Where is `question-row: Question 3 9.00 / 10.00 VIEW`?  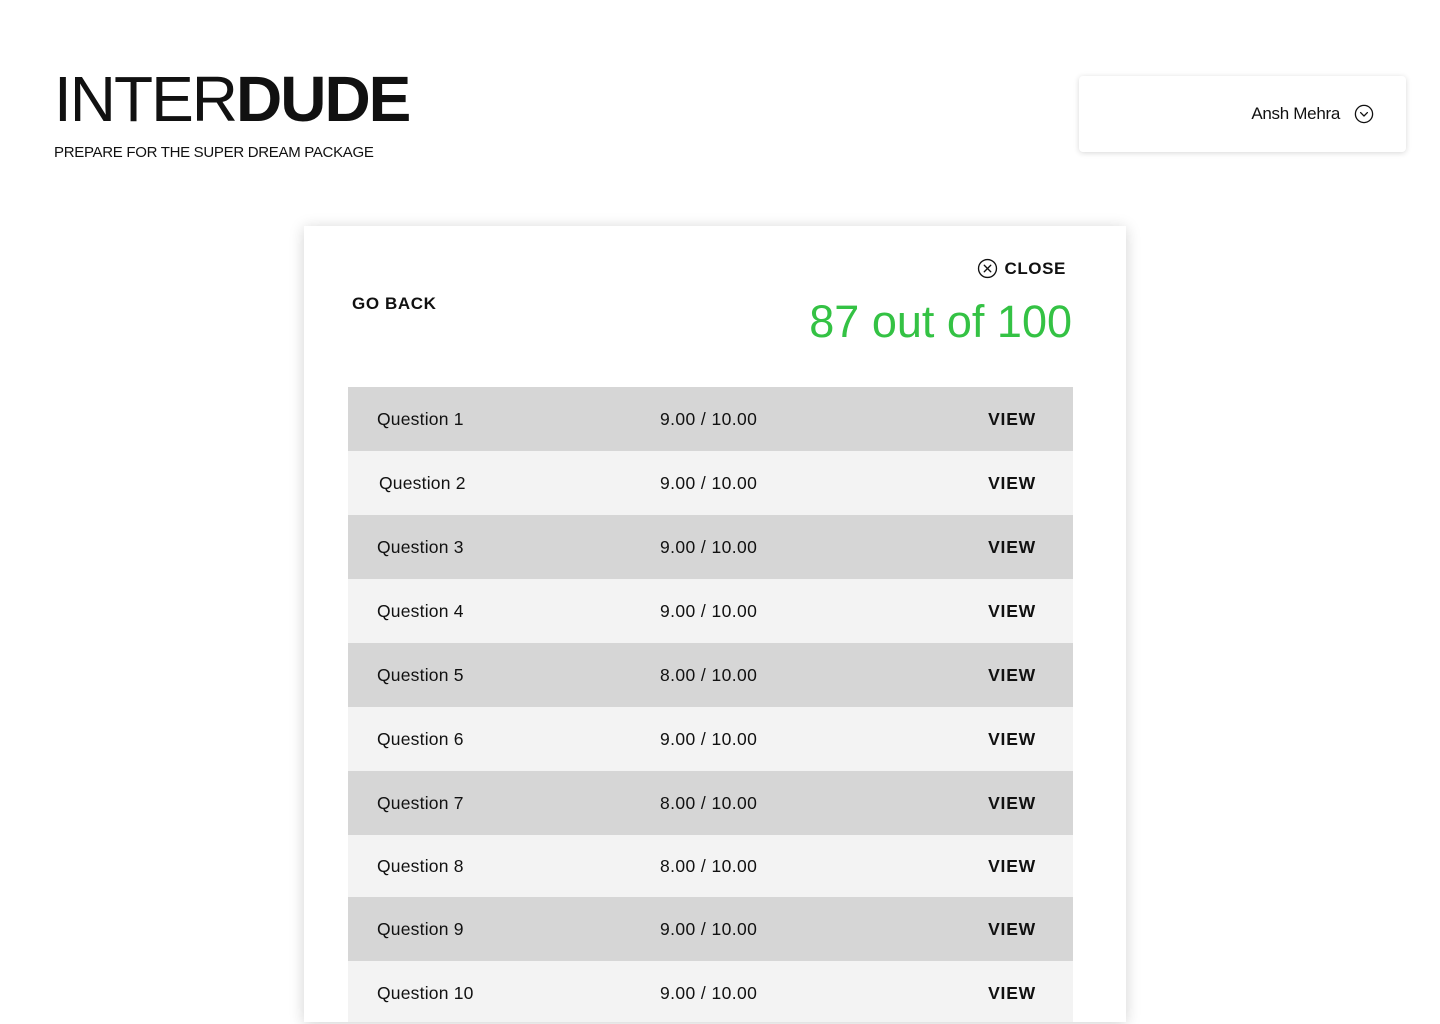
question-row: Question 3 9.00 / 10.00 VIEW is located at coordinates (710, 547).